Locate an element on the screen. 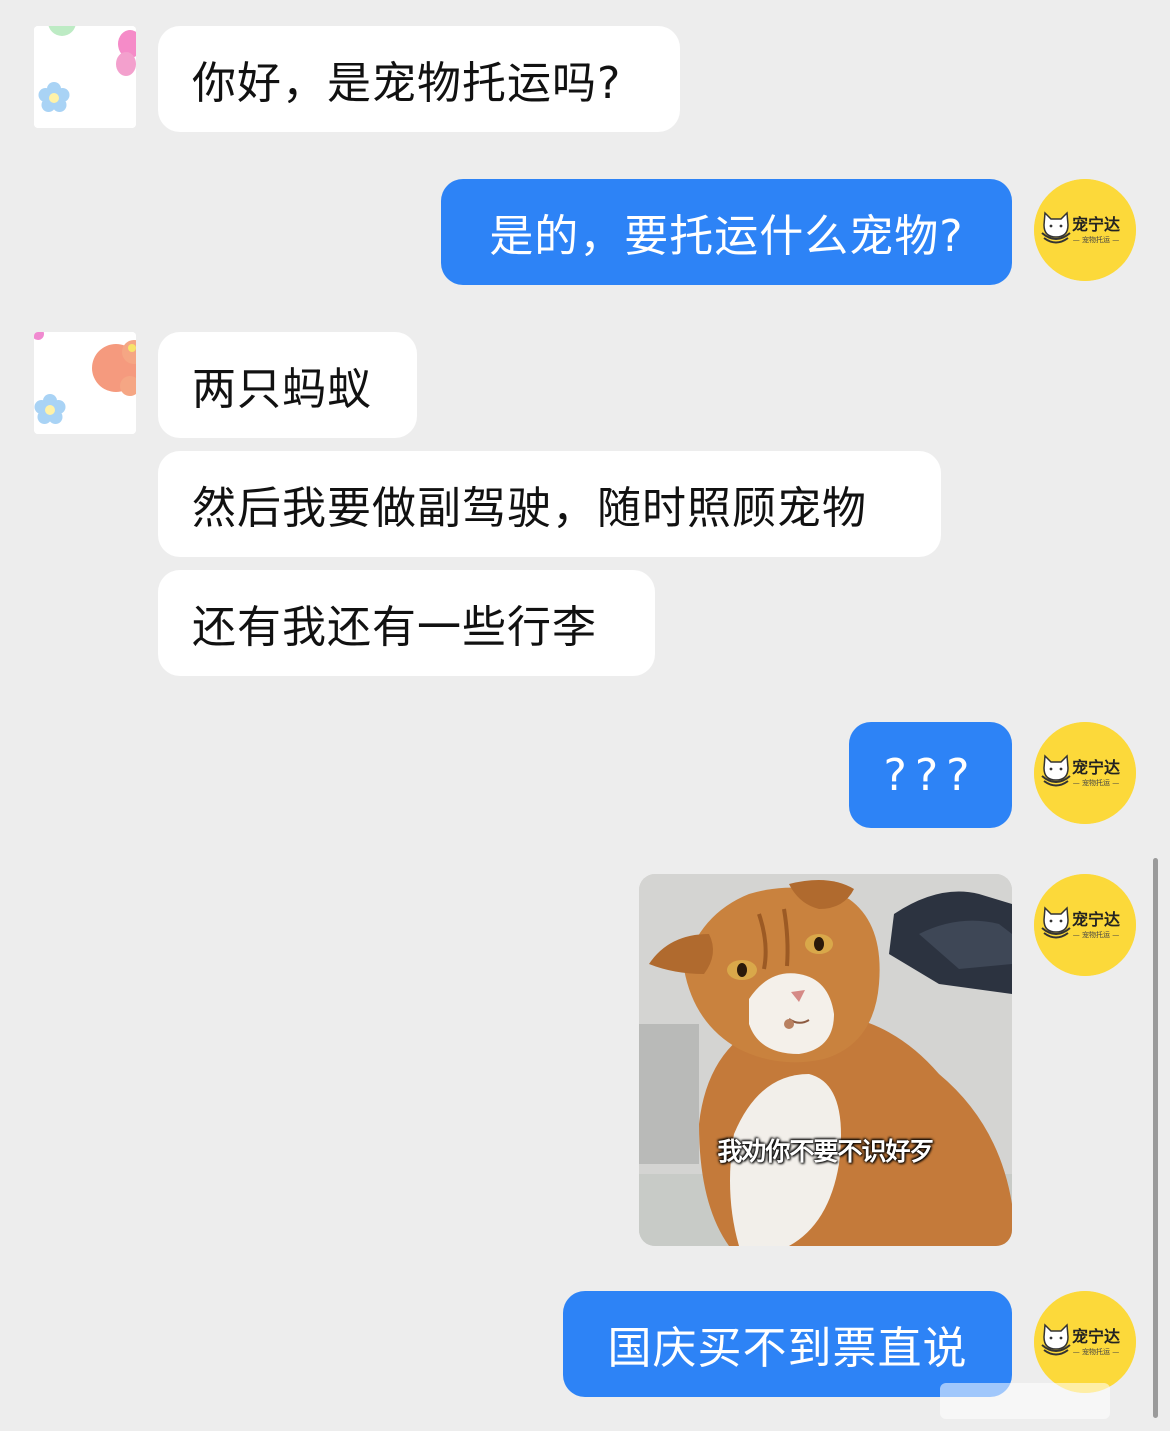 The width and height of the screenshot is (1170, 1431). image-message: 我劝你不要不识好歹 is located at coordinates (825, 1060).